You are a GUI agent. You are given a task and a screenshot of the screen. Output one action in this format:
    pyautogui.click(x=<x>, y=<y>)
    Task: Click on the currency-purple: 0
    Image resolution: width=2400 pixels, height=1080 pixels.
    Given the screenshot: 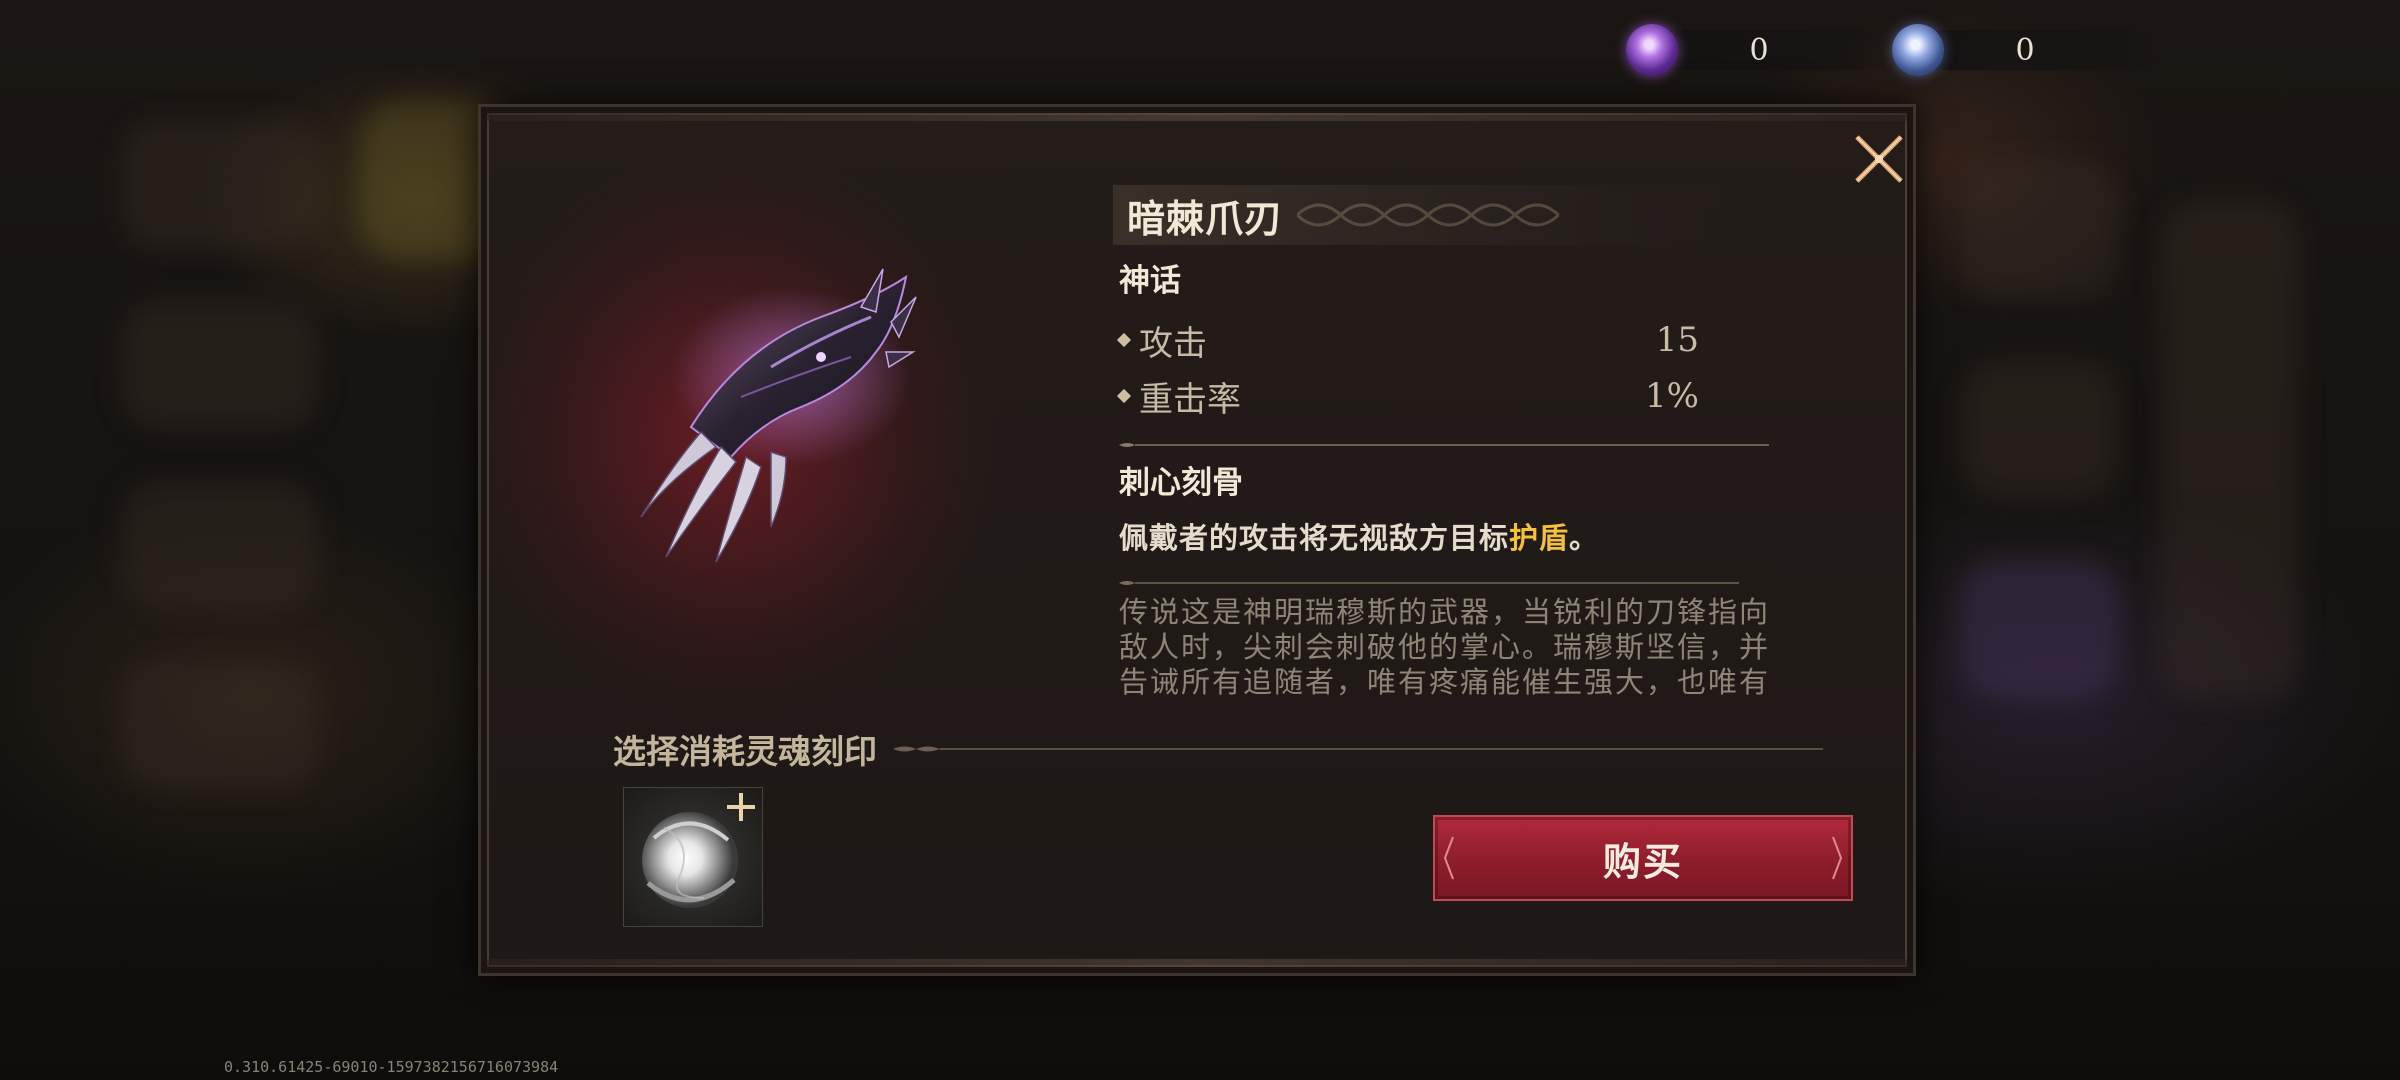 What is the action you would take?
    pyautogui.click(x=1760, y=50)
    